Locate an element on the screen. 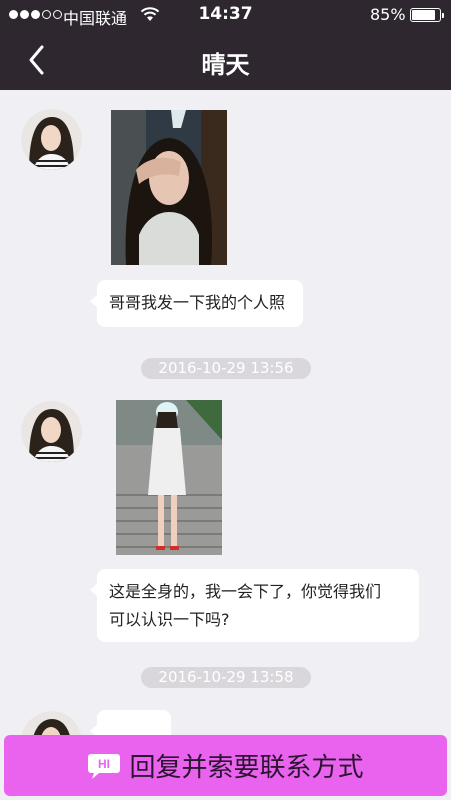 This screenshot has height=800, width=451. battery-percentage: 85% is located at coordinates (388, 14).